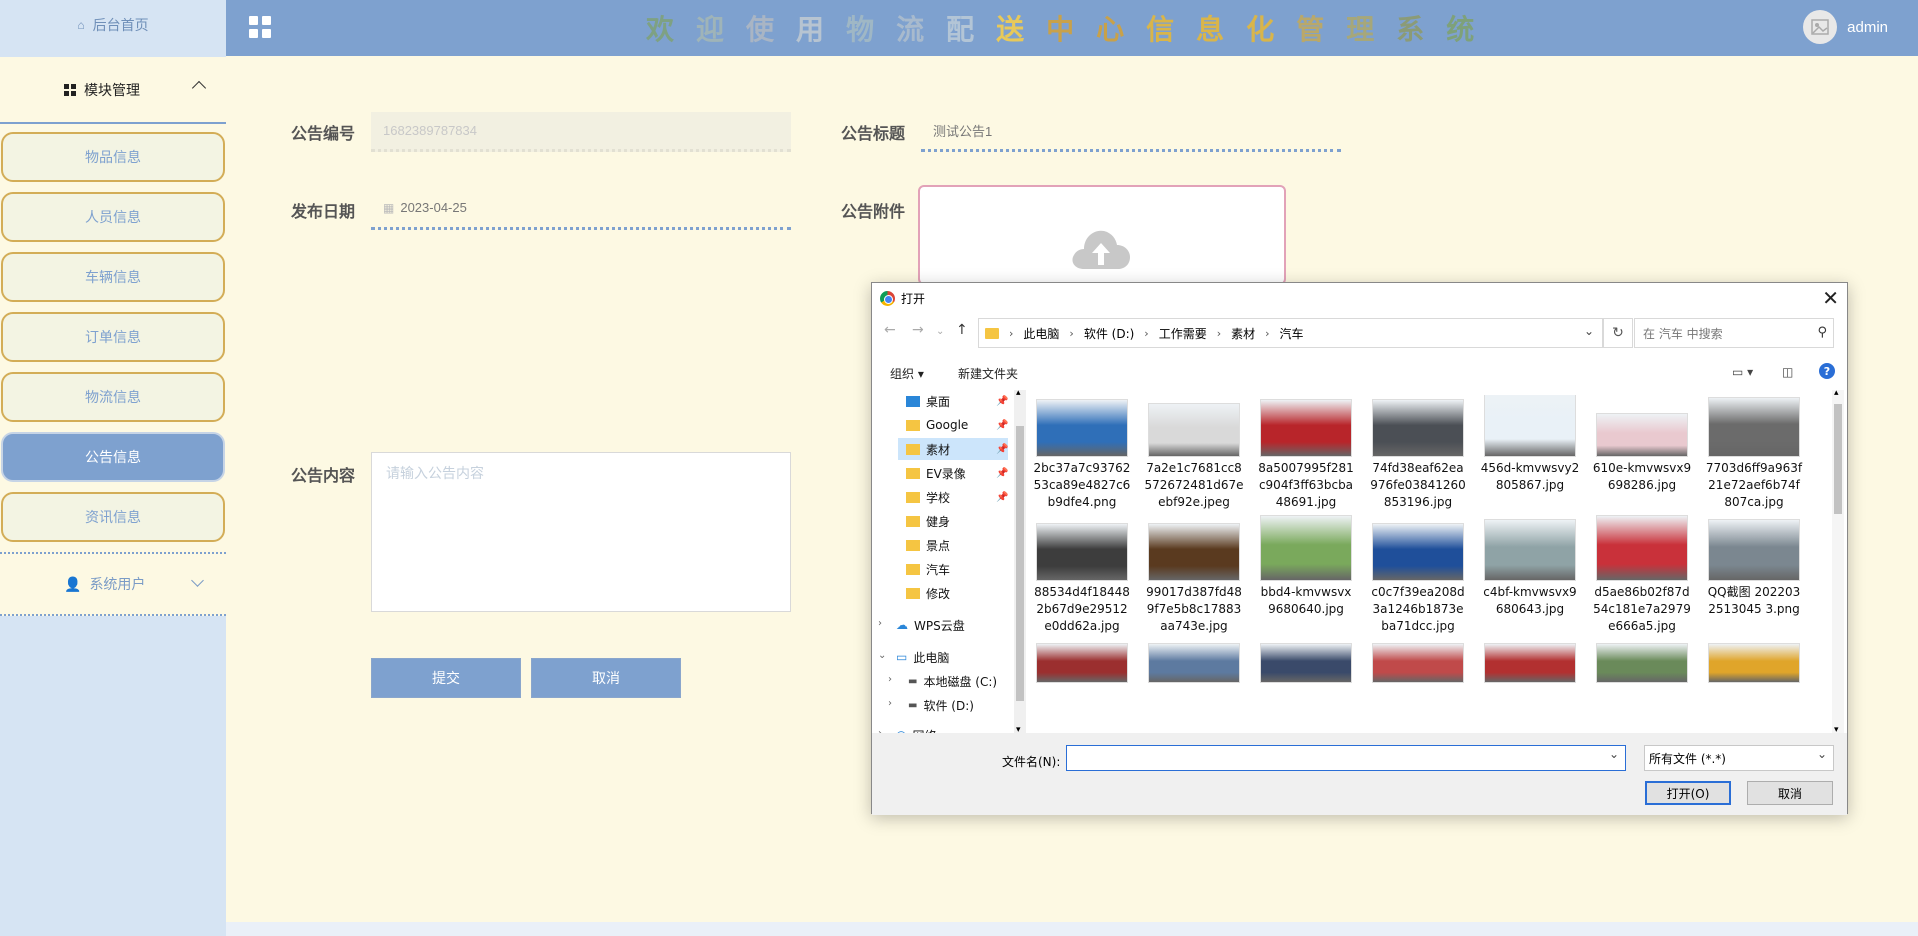  What do you see at coordinates (1790, 793) in the screenshot?
I see `dialog-cancel-button: 取消` at bounding box center [1790, 793].